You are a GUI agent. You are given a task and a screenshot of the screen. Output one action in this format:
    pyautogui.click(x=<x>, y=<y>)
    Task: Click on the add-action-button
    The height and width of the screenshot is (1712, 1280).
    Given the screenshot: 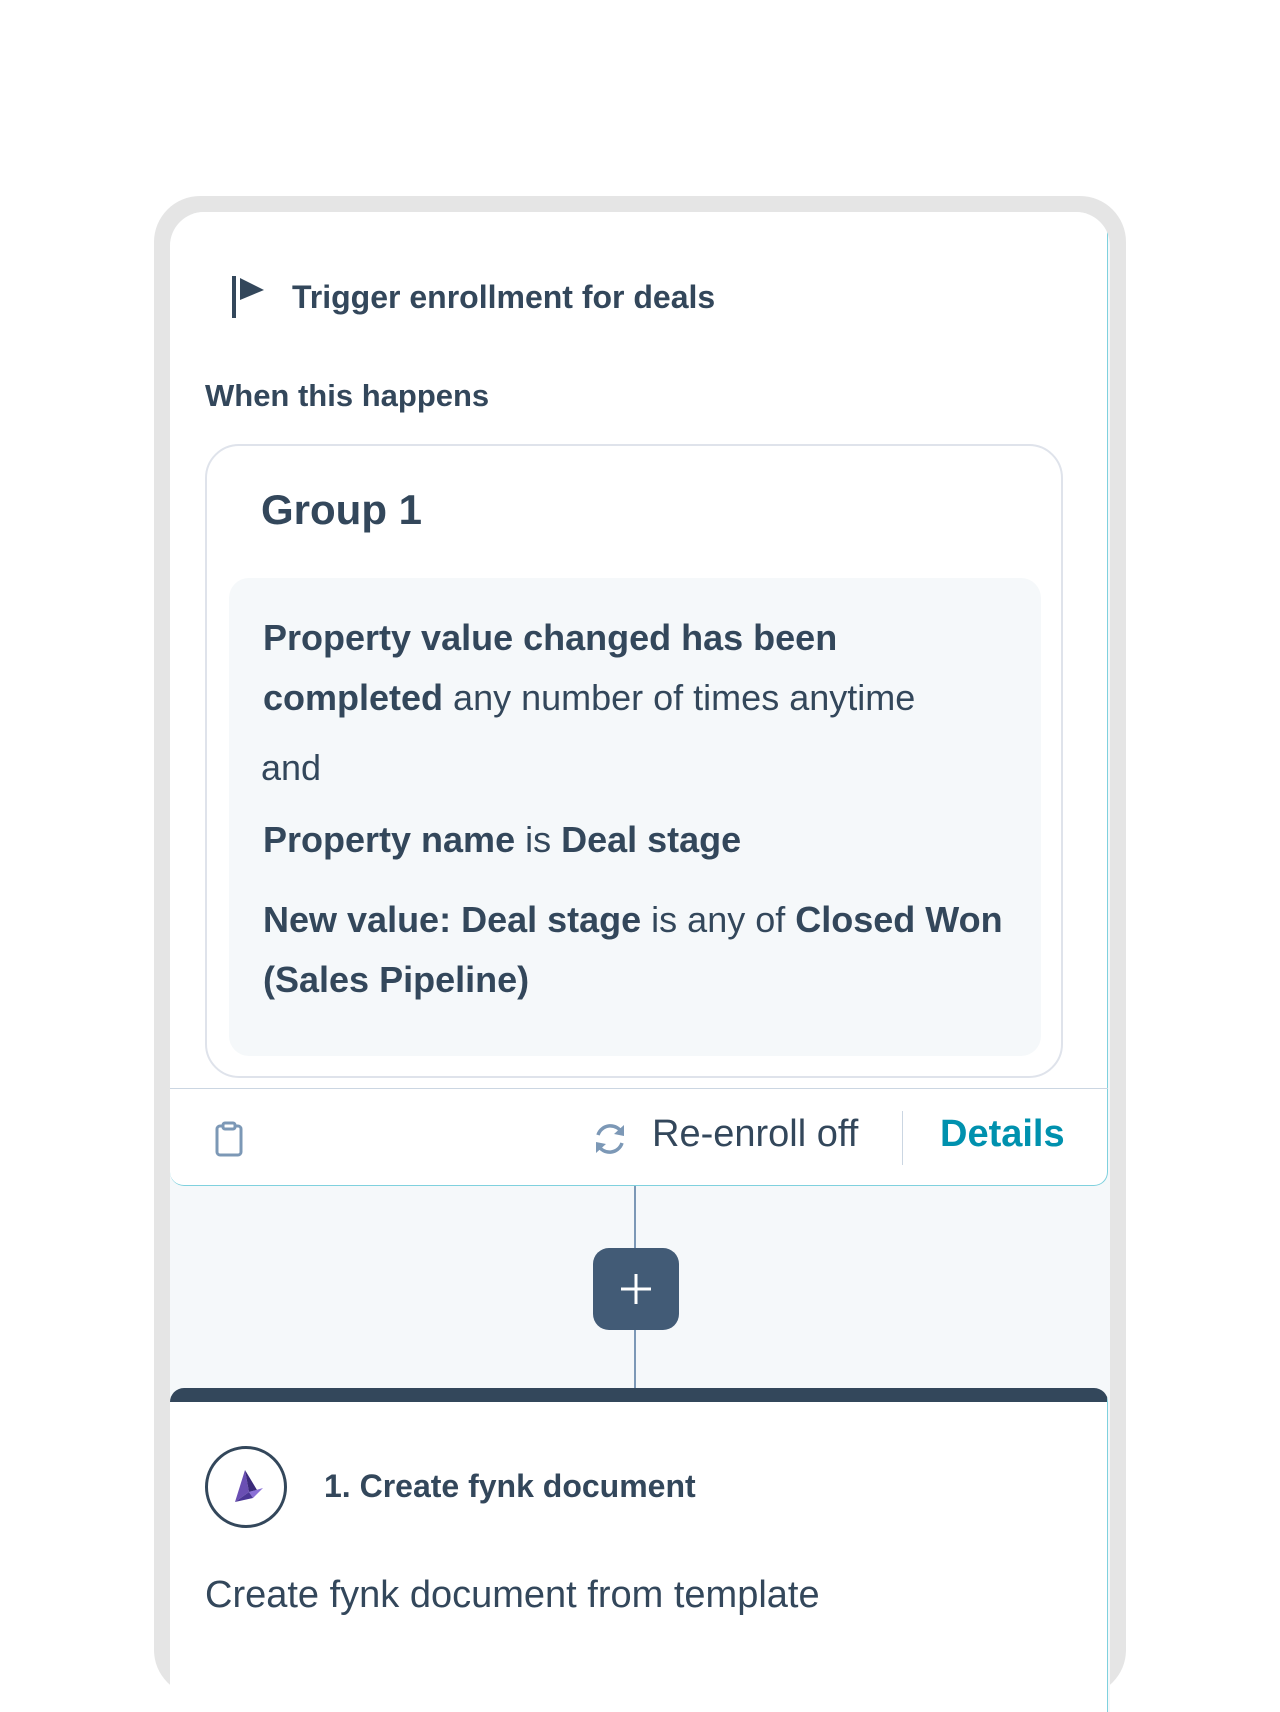 What is the action you would take?
    pyautogui.click(x=636, y=1289)
    